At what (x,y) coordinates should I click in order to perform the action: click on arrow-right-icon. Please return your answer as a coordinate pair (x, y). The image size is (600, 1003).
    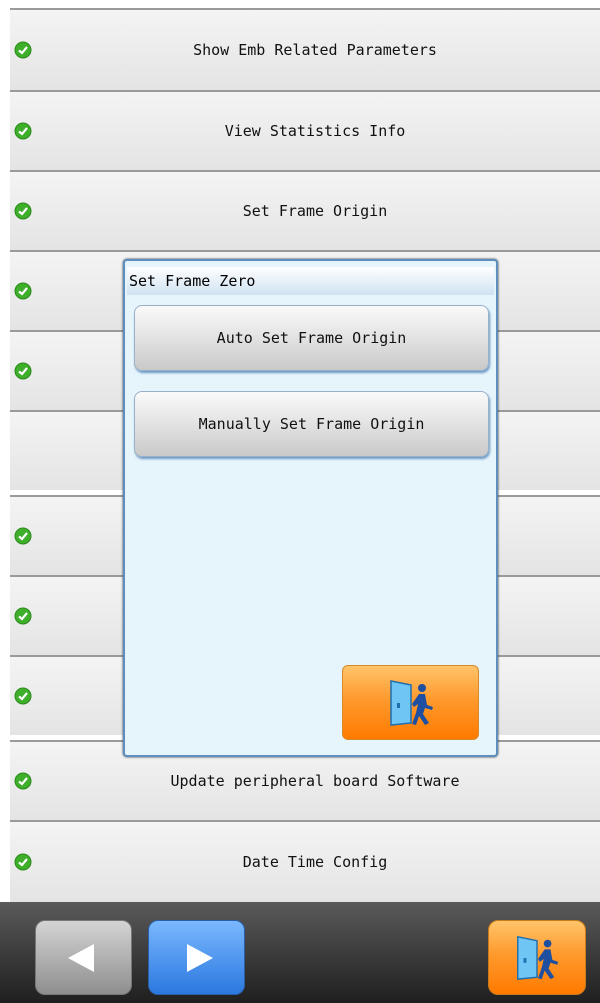
    Looking at the image, I should click on (199, 957).